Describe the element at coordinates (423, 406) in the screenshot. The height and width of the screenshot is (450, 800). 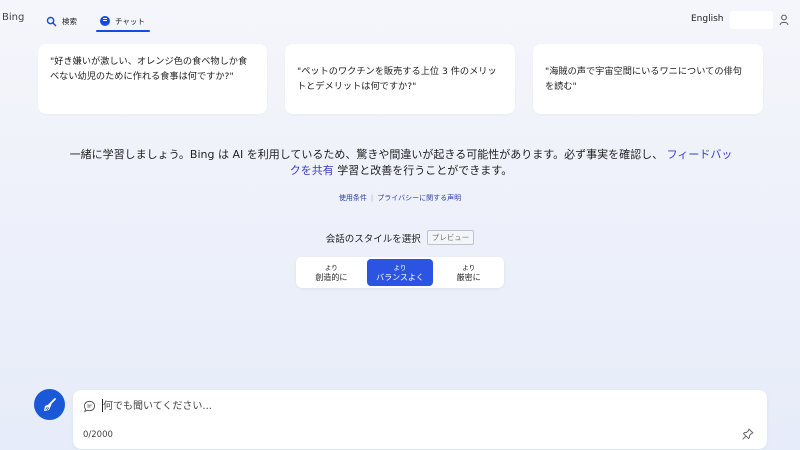
I see `chat-input` at that location.